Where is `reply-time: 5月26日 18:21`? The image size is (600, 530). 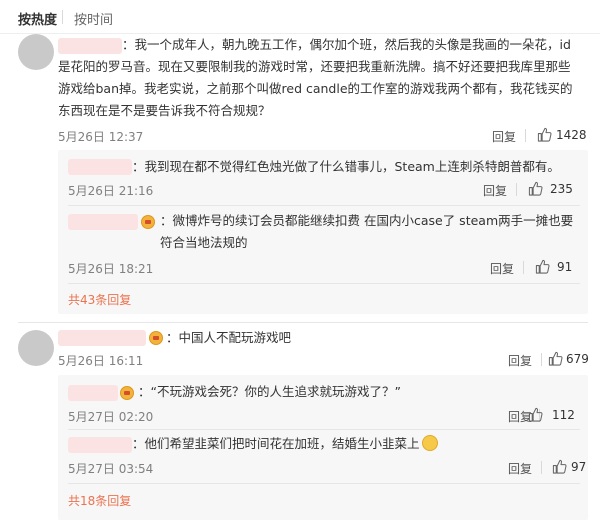
reply-time: 5月26日 18:21 is located at coordinates (111, 269).